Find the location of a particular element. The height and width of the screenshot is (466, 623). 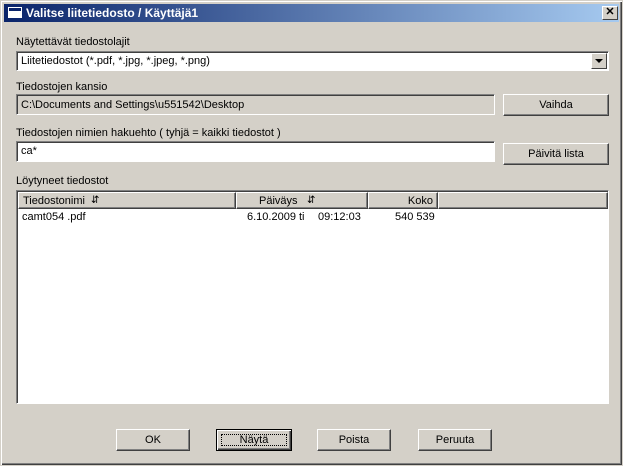

window-title: Valitse liitetiedosto / Käyttäjä1 is located at coordinates (112, 13).